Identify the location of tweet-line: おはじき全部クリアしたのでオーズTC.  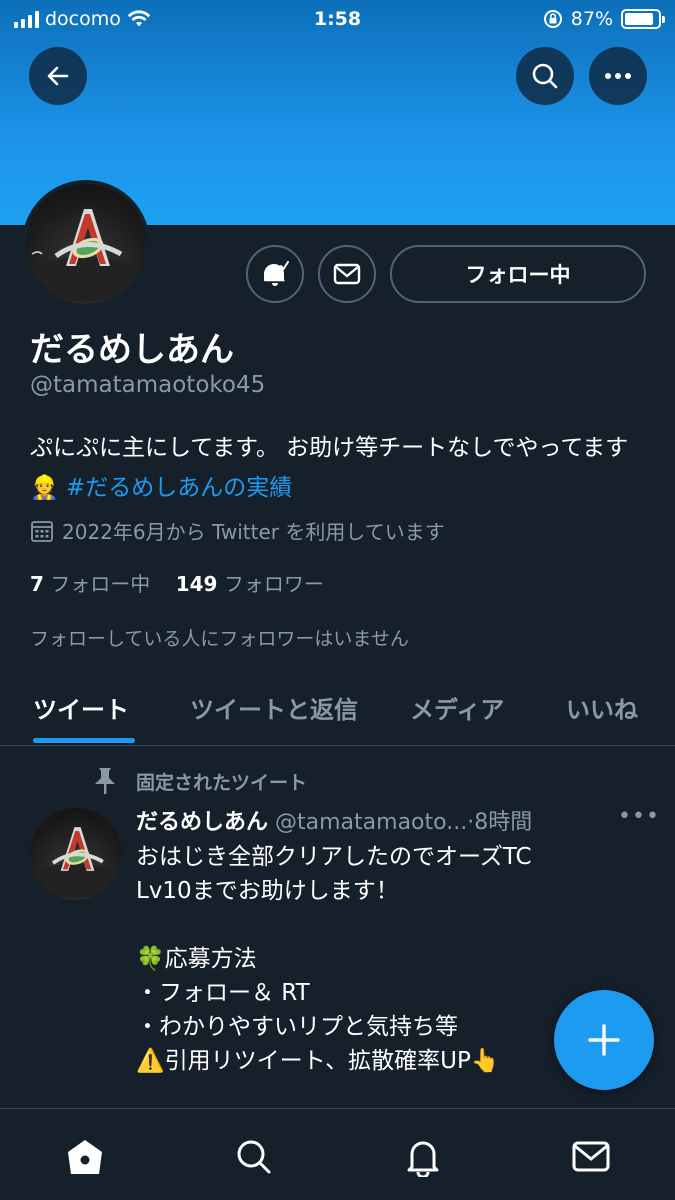
(334, 857).